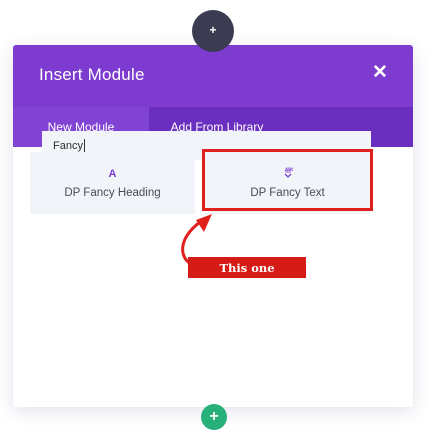 This screenshot has height=434, width=434. I want to click on modal-title: Insert Module, so click(92, 74).